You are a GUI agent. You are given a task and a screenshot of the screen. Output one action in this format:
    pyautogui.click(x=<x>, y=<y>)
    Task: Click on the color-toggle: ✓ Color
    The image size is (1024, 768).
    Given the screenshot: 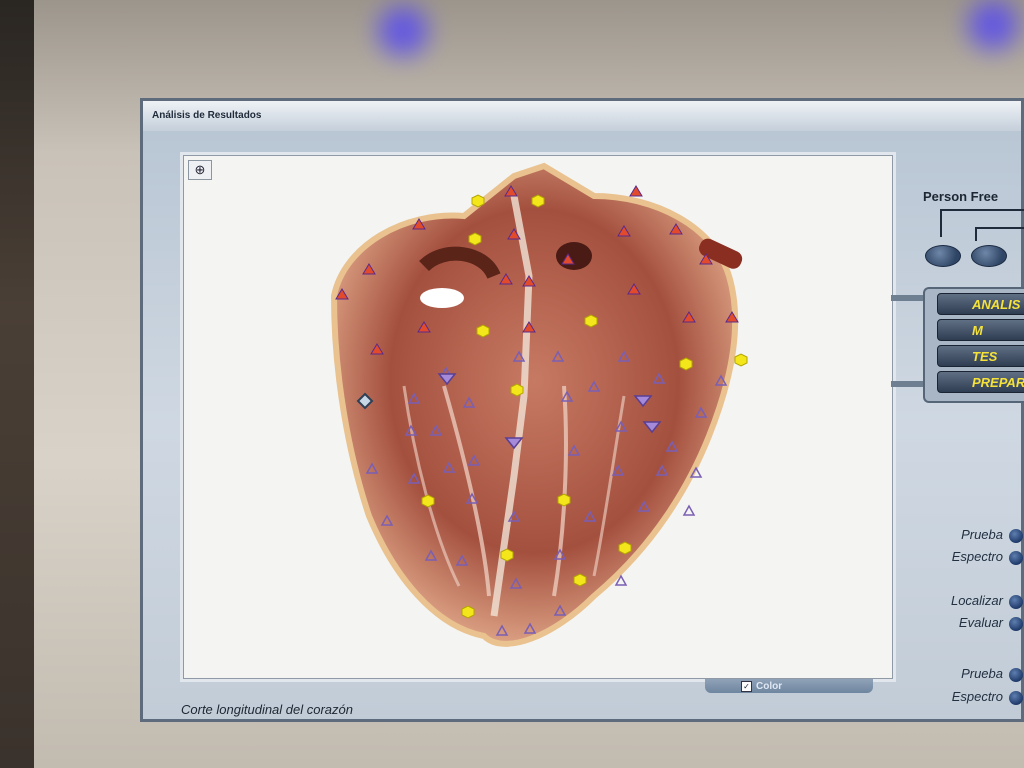 What is the action you would take?
    pyautogui.click(x=789, y=686)
    